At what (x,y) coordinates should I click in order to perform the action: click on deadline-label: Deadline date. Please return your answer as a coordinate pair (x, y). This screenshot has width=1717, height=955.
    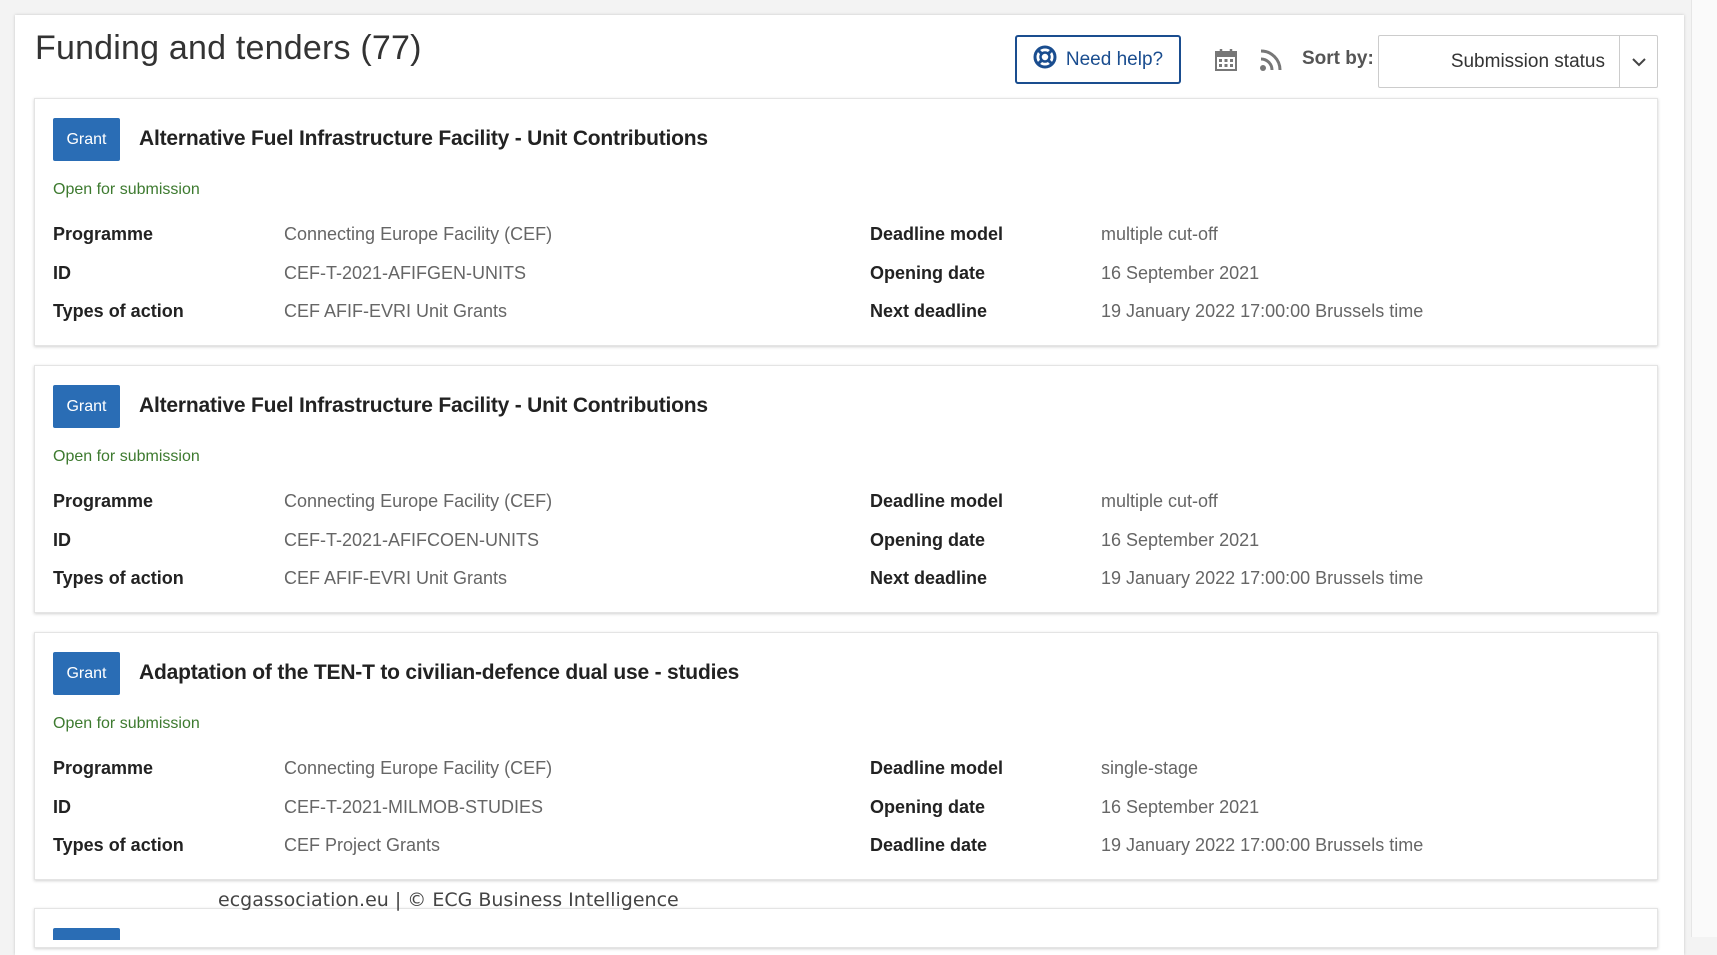
    Looking at the image, I should click on (929, 845).